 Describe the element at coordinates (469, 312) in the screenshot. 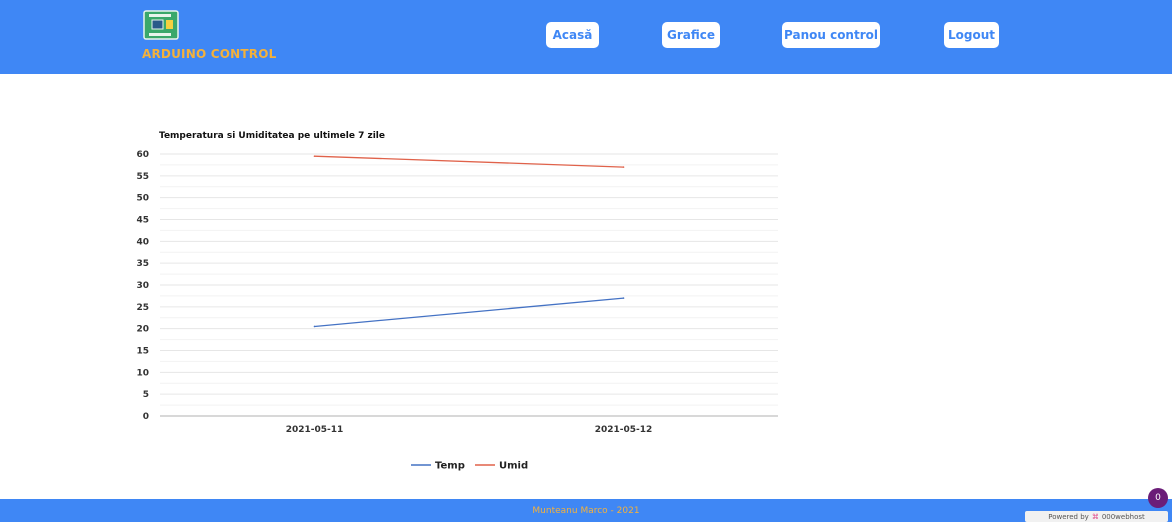

I see `series-line-temp` at that location.